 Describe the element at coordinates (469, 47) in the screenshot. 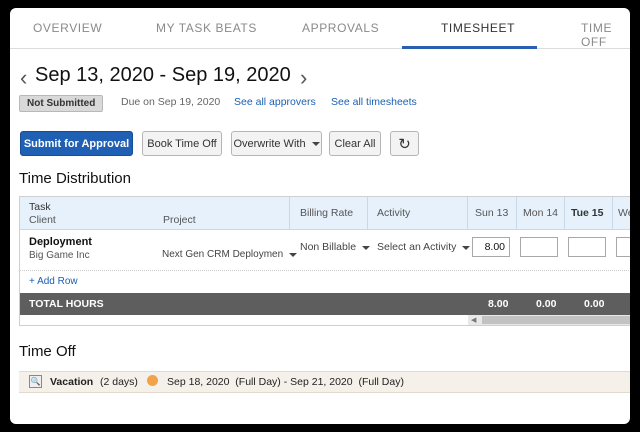

I see `active-tab-indicator` at that location.